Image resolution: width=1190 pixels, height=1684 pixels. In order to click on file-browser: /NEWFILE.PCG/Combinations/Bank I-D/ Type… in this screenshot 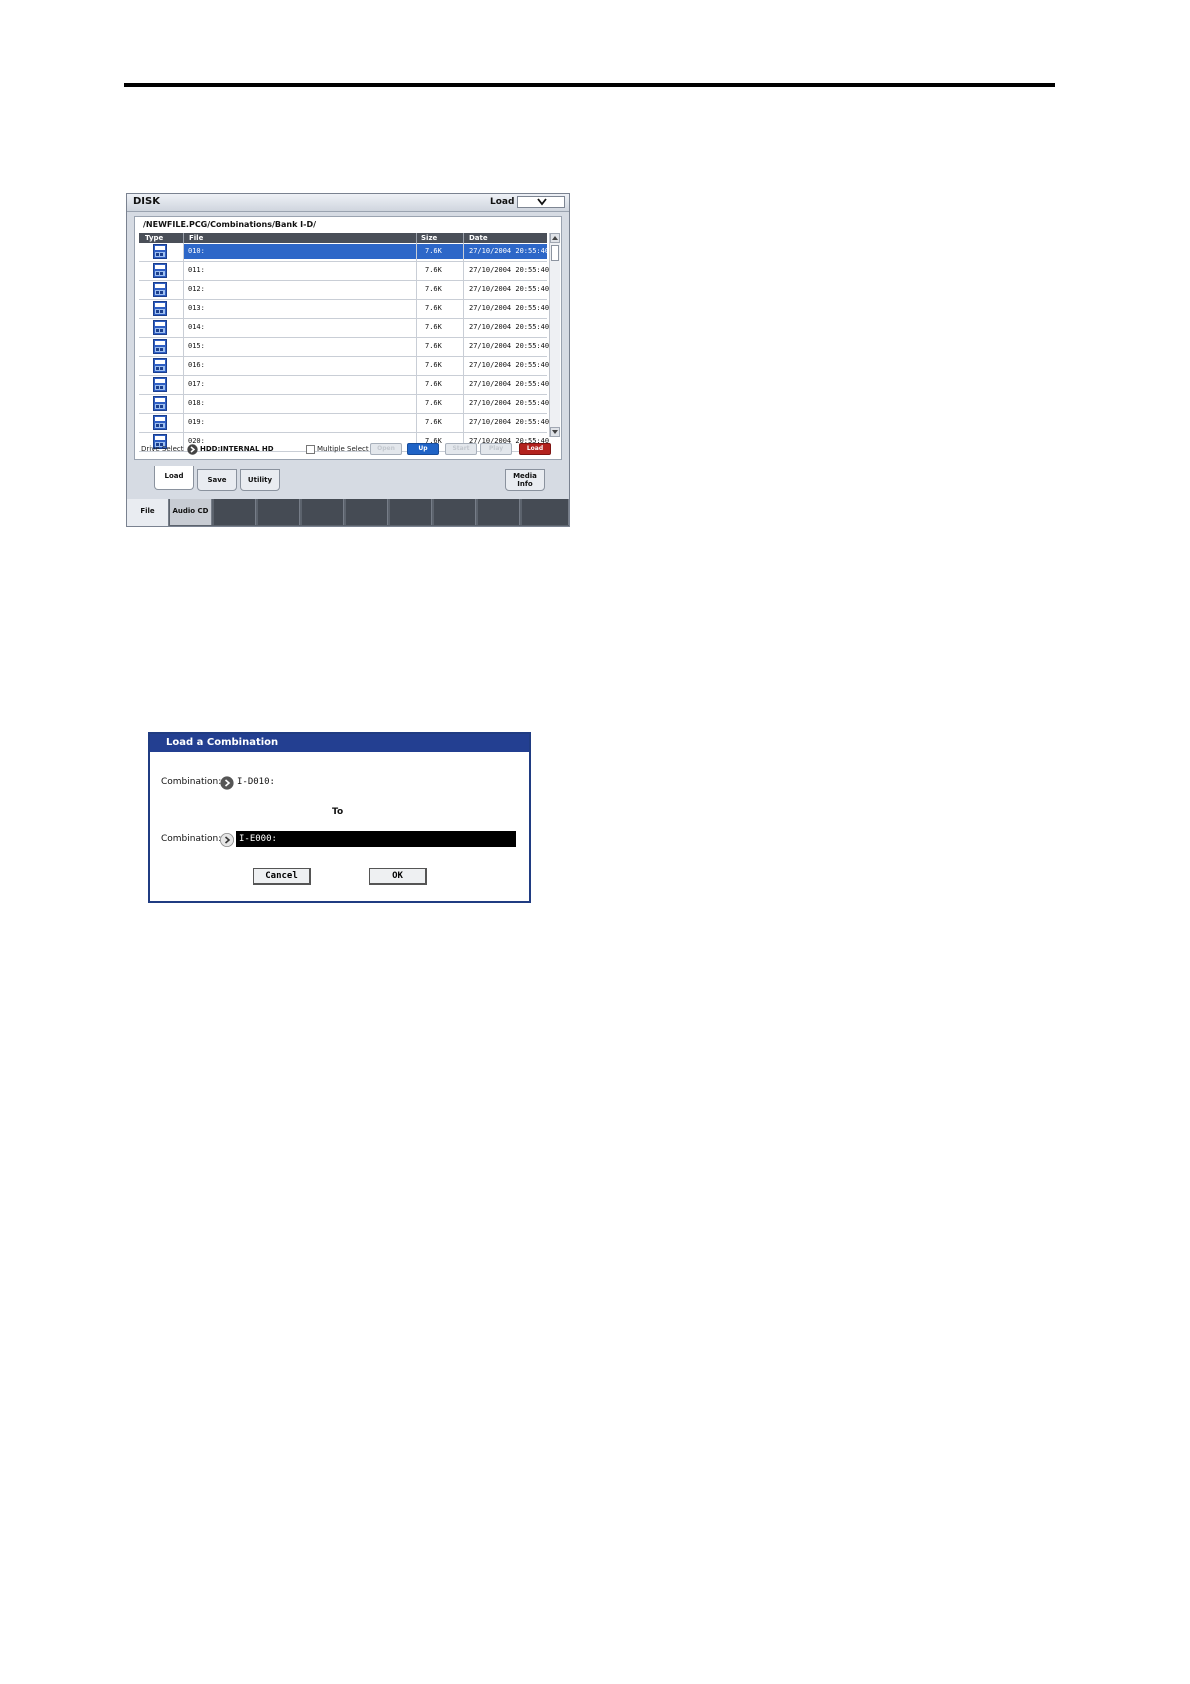, I will do `click(348, 338)`.